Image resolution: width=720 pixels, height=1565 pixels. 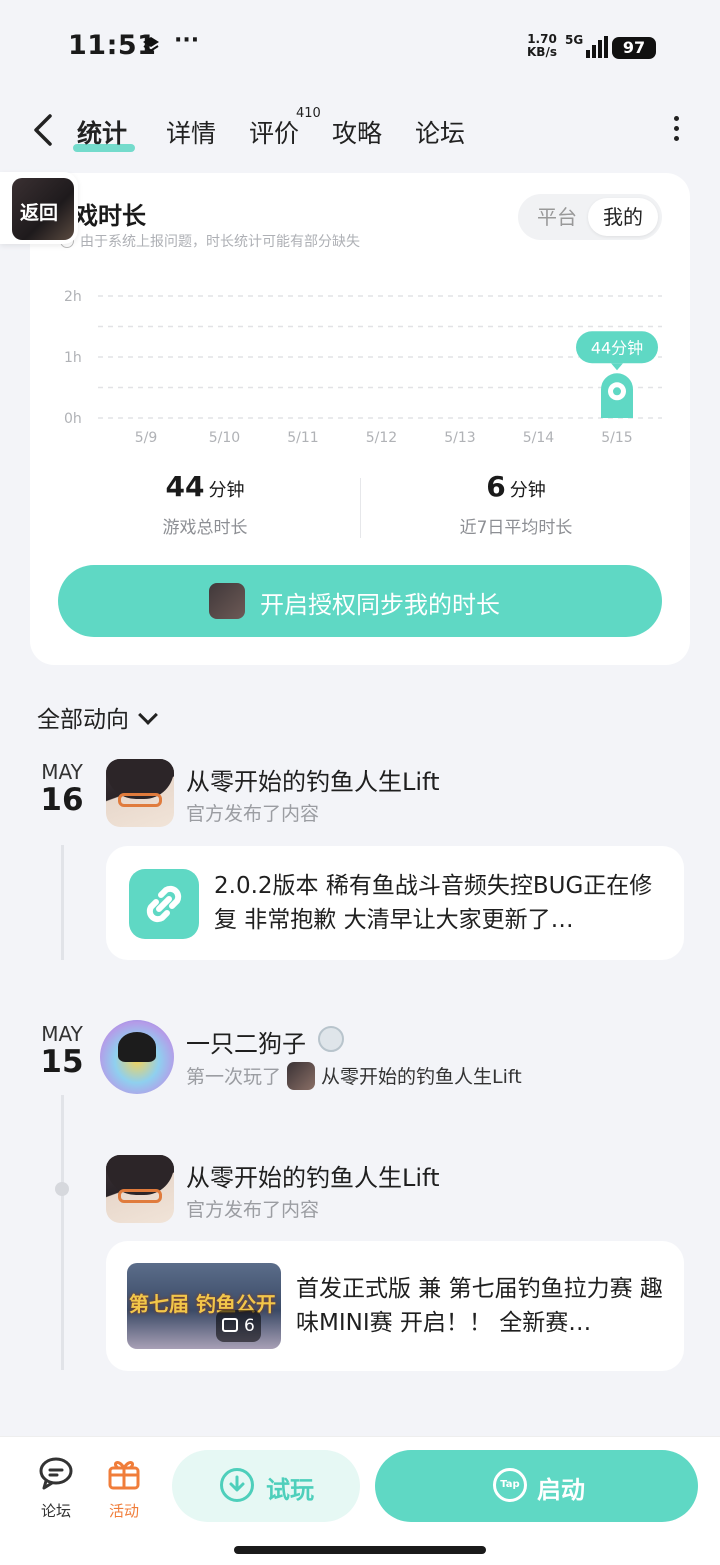 I want to click on game-avatar-icon, so click(x=227, y=601).